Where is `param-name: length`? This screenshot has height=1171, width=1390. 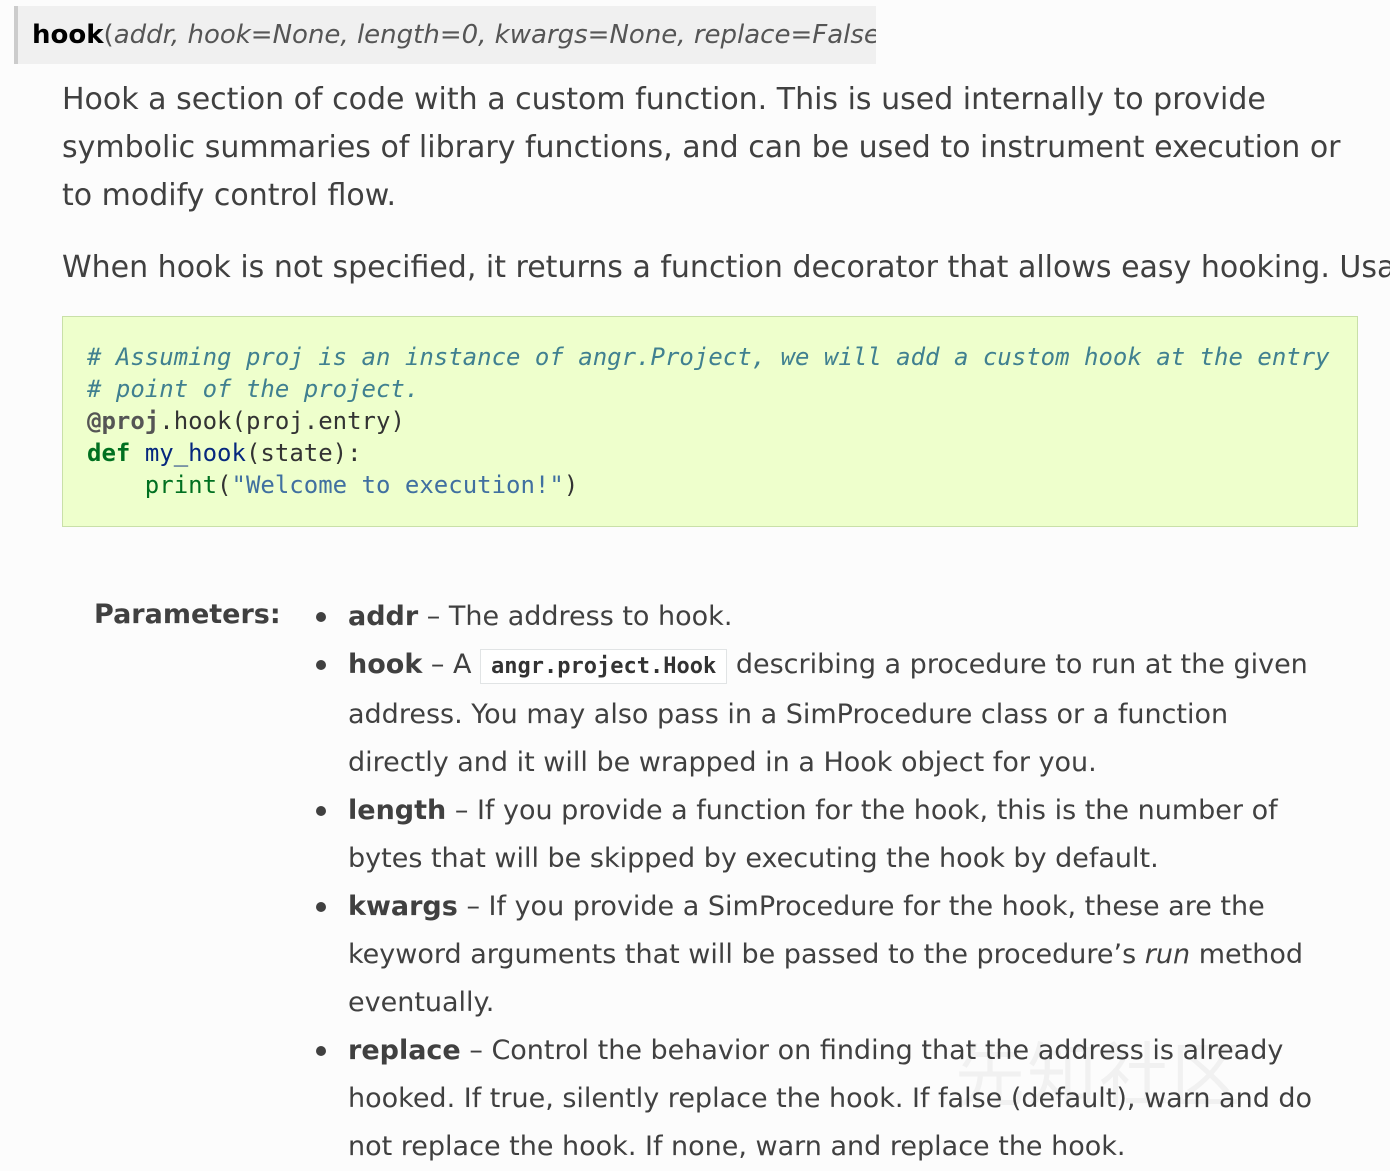
param-name: length is located at coordinates (397, 810).